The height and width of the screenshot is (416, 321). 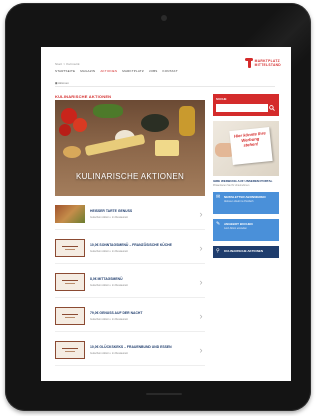 I want to click on nav-item-kontakt: Kontakt, so click(x=170, y=71).